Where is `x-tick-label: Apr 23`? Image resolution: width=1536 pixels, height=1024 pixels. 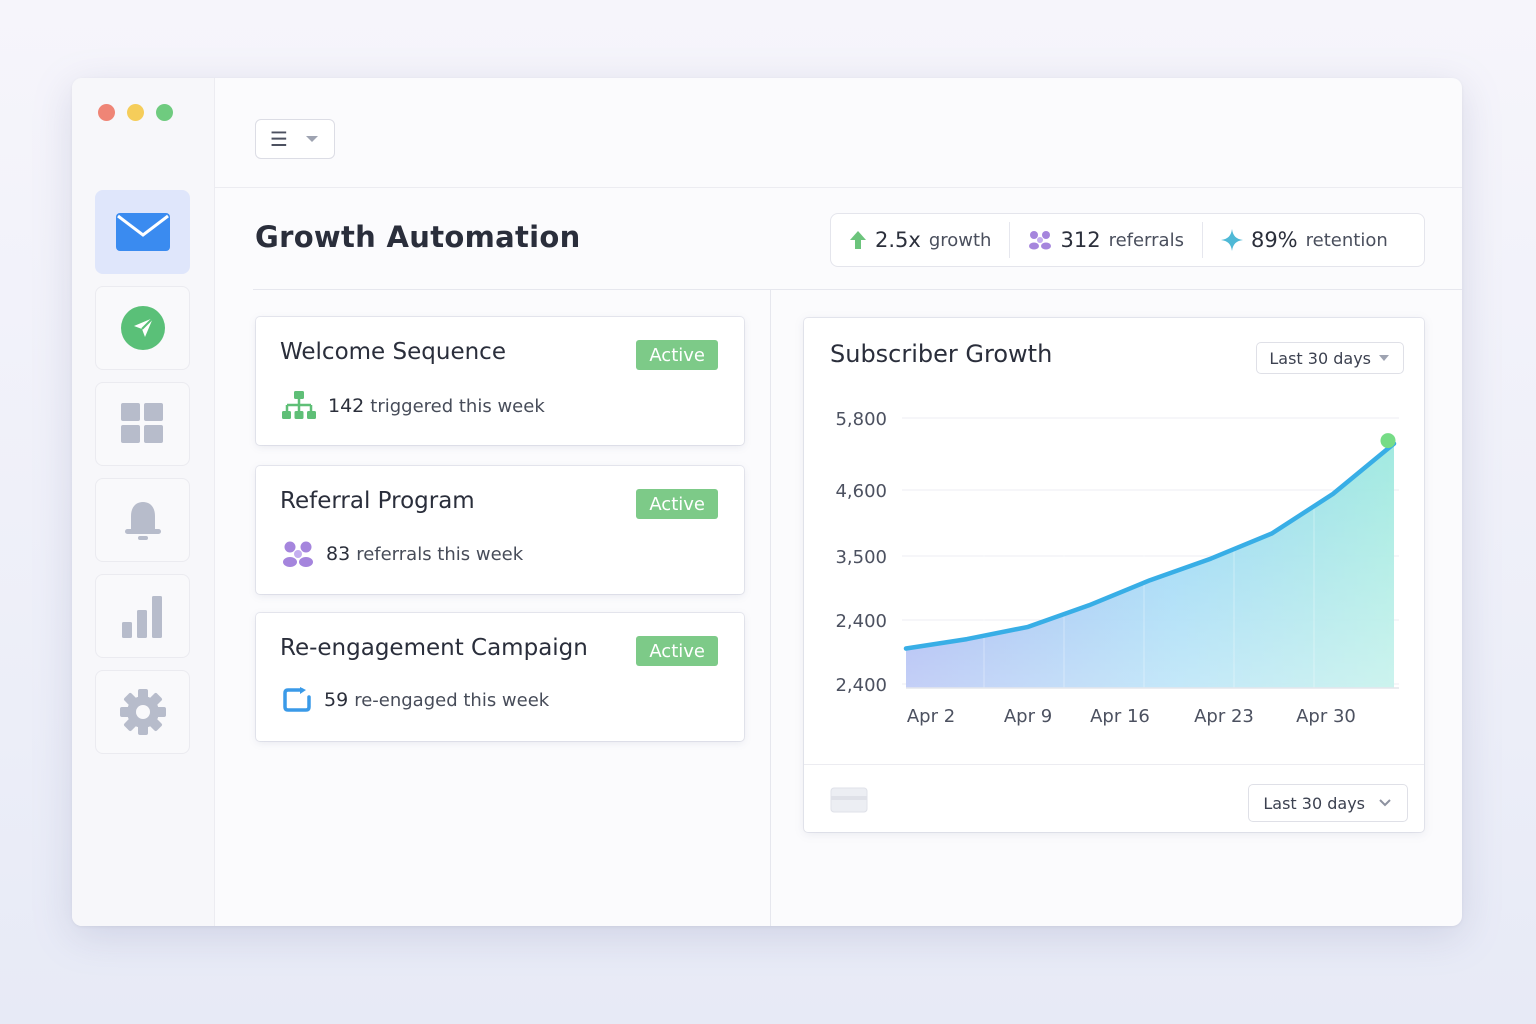
x-tick-label: Apr 23 is located at coordinates (1224, 716).